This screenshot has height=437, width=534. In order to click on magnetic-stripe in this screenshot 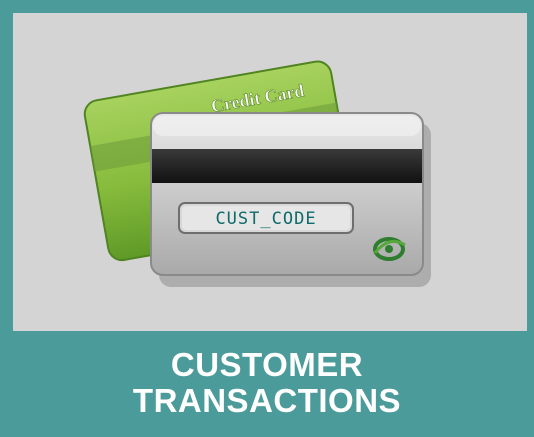, I will do `click(287, 166)`.